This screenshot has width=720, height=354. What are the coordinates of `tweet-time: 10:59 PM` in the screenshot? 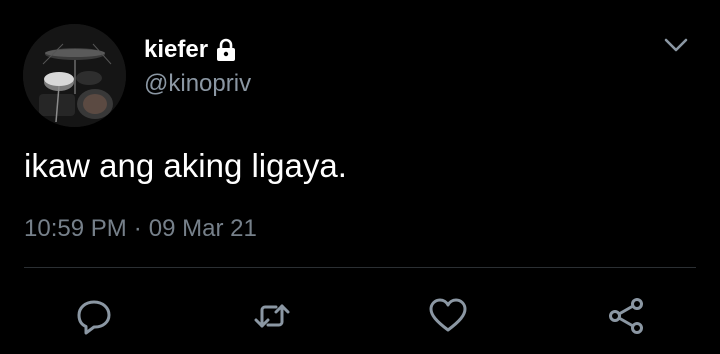 It's located at (75, 228).